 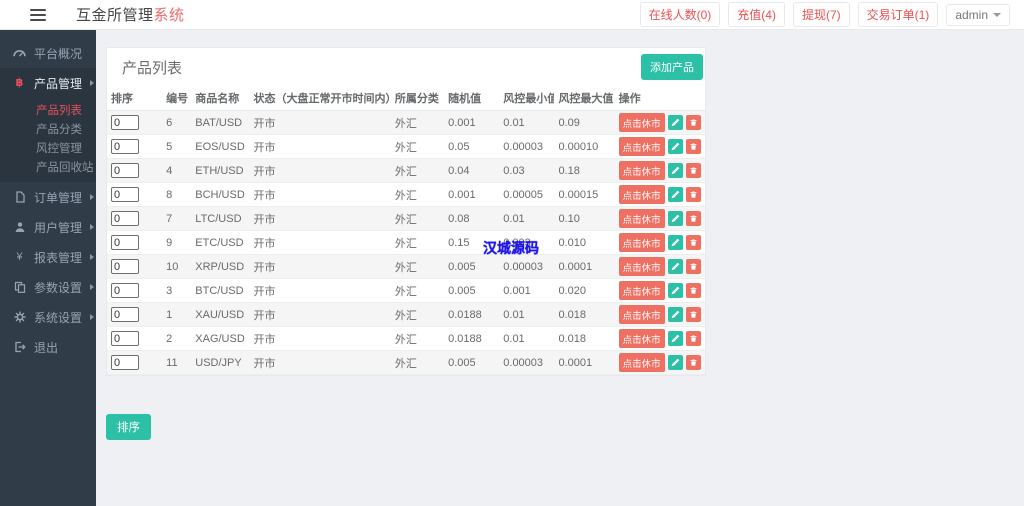 I want to click on order-icon, so click(x=19, y=197).